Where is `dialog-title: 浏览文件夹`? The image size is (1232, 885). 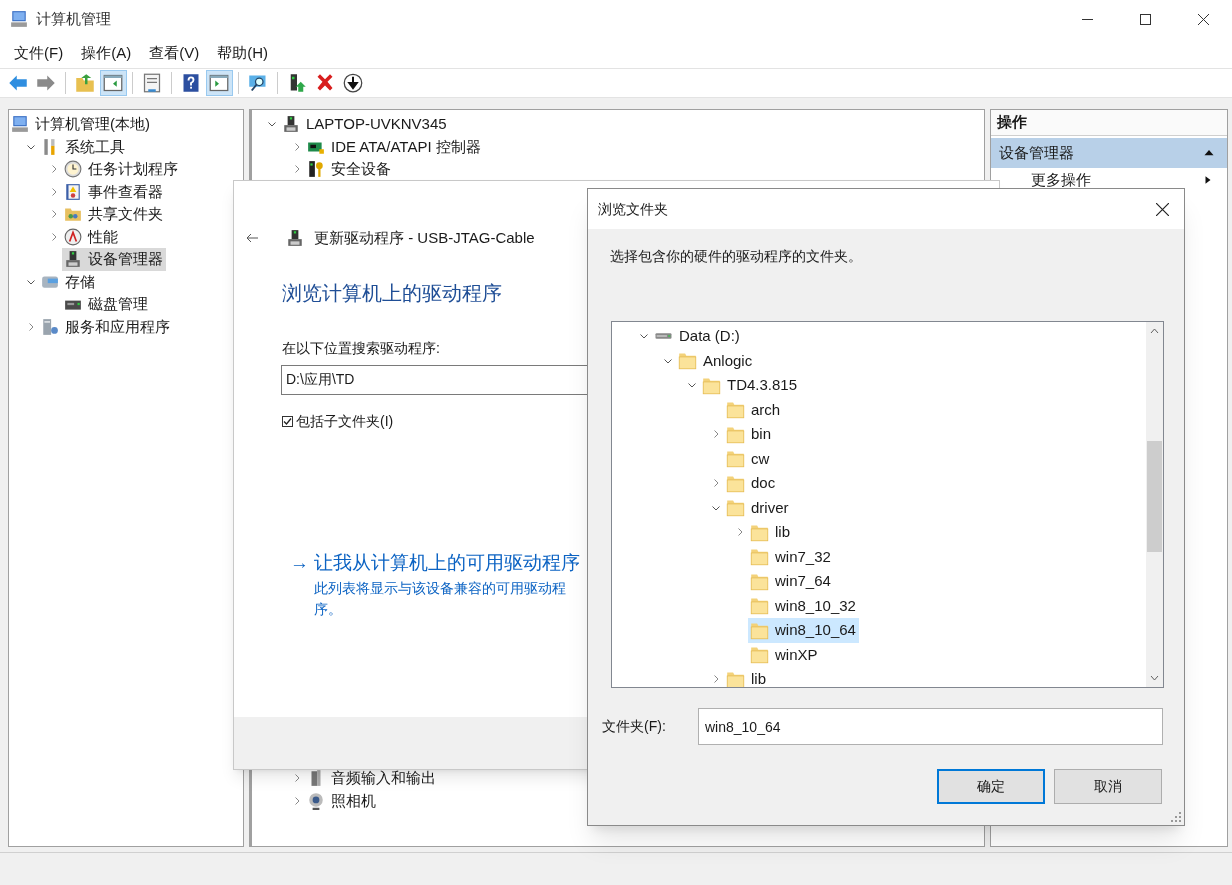 dialog-title: 浏览文件夹 is located at coordinates (633, 209).